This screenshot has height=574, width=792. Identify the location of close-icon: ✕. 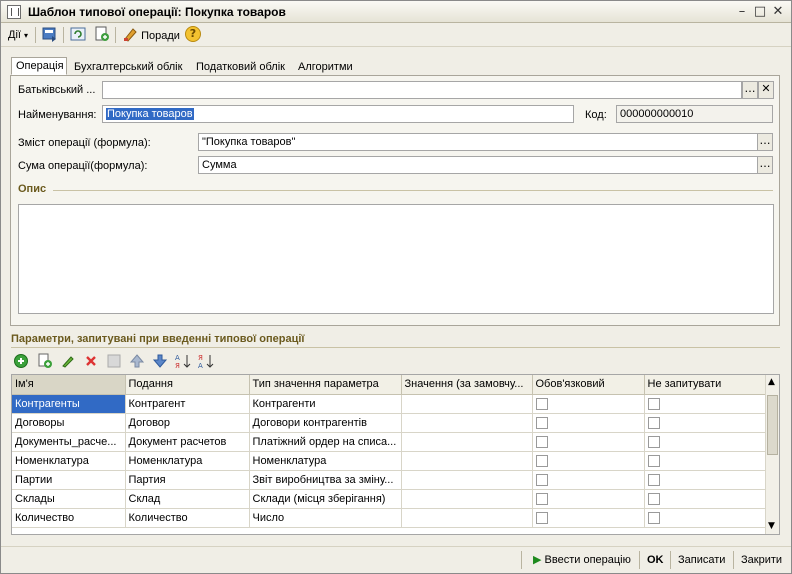
(778, 12).